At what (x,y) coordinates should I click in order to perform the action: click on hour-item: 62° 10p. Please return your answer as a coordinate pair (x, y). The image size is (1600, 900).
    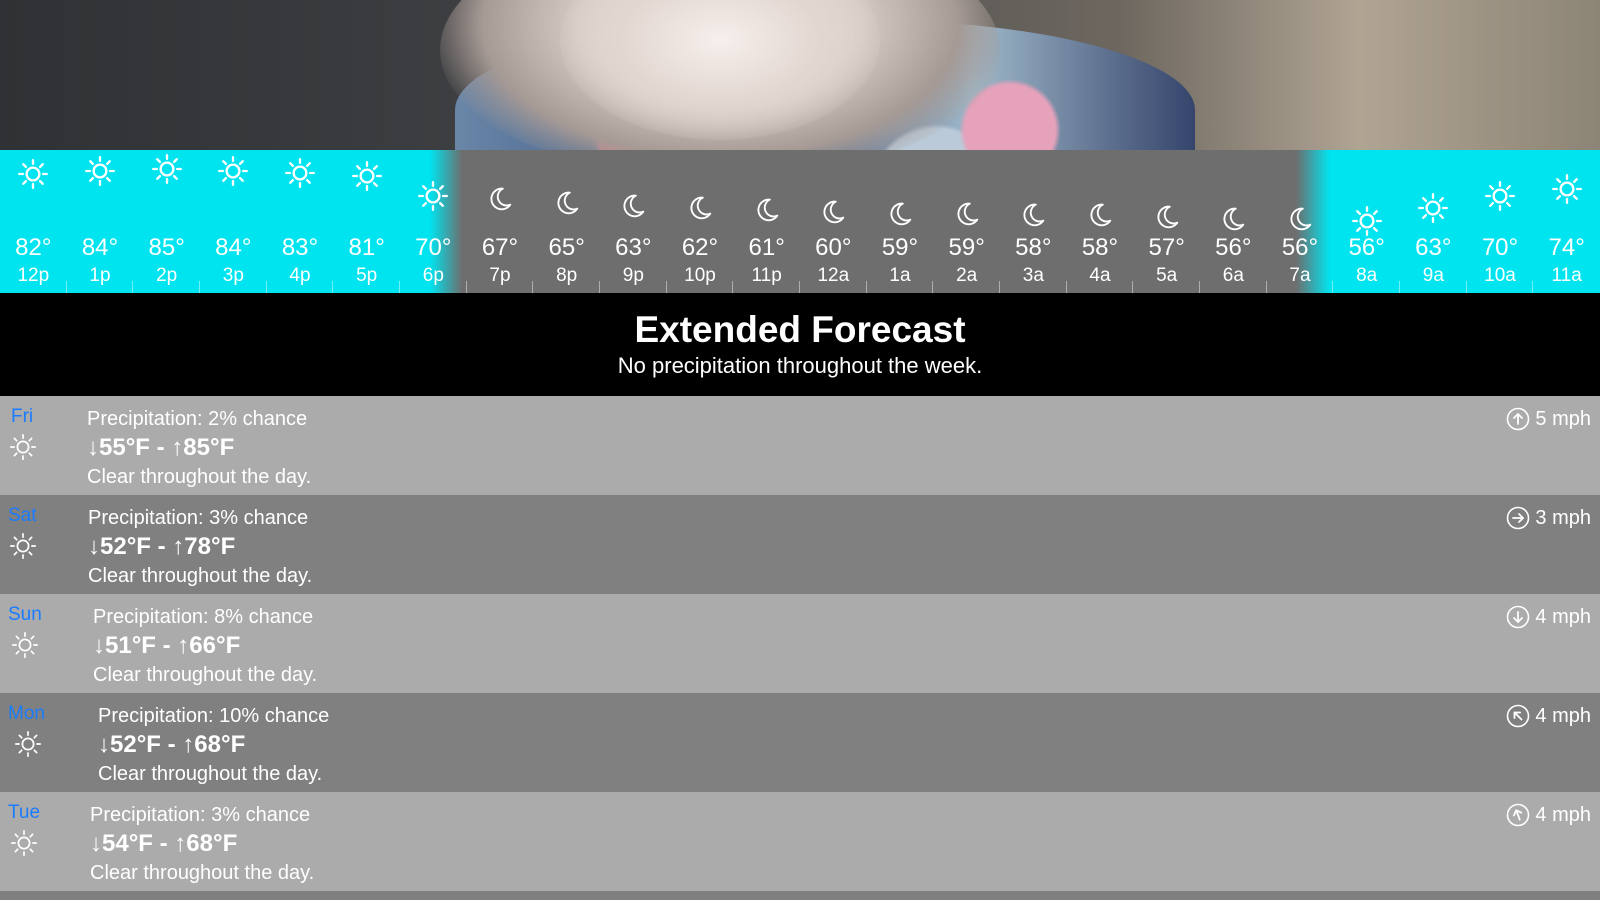
    Looking at the image, I should click on (700, 221).